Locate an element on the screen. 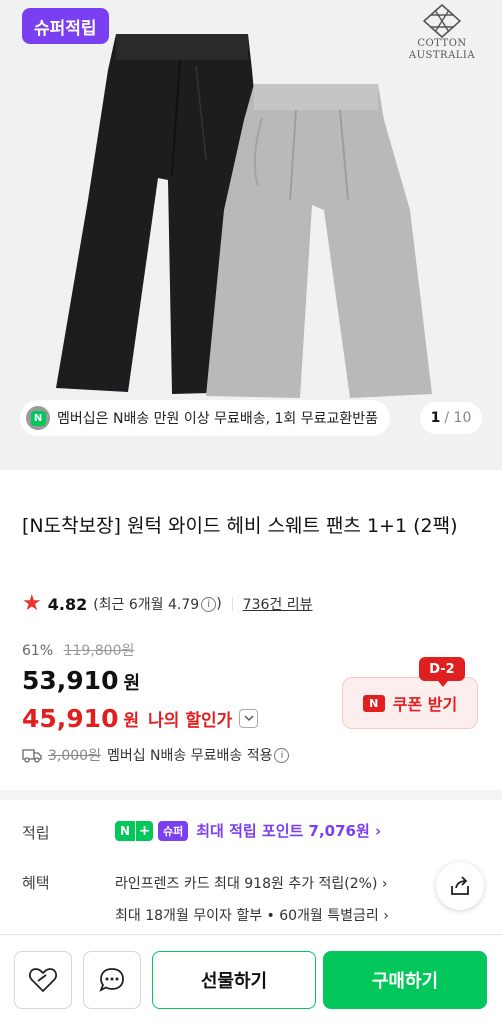 The height and width of the screenshot is (1024, 502). gift-button: 선물하기 is located at coordinates (234, 980).